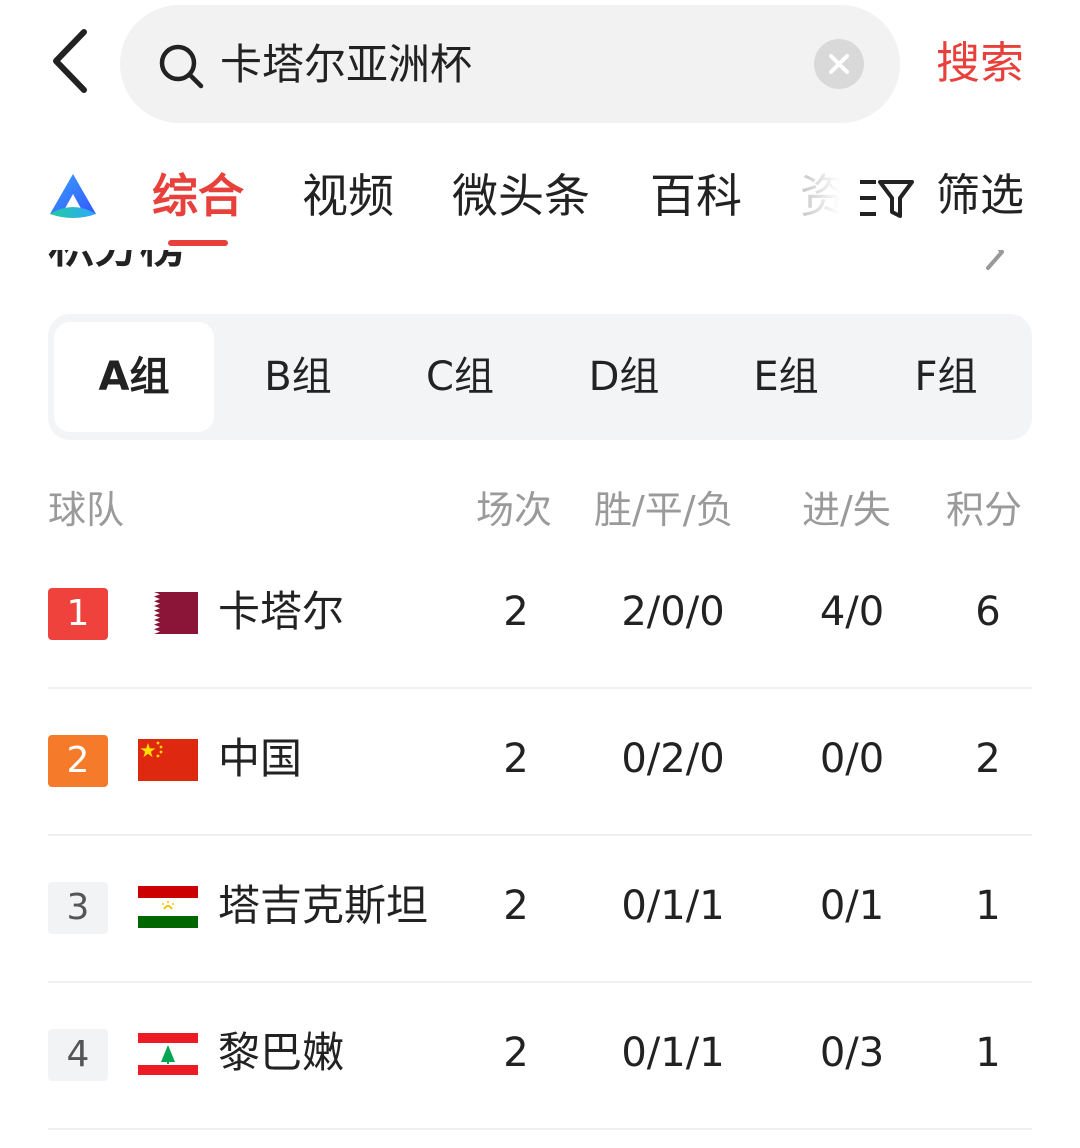  I want to click on group-tab-c: C组, so click(460, 377).